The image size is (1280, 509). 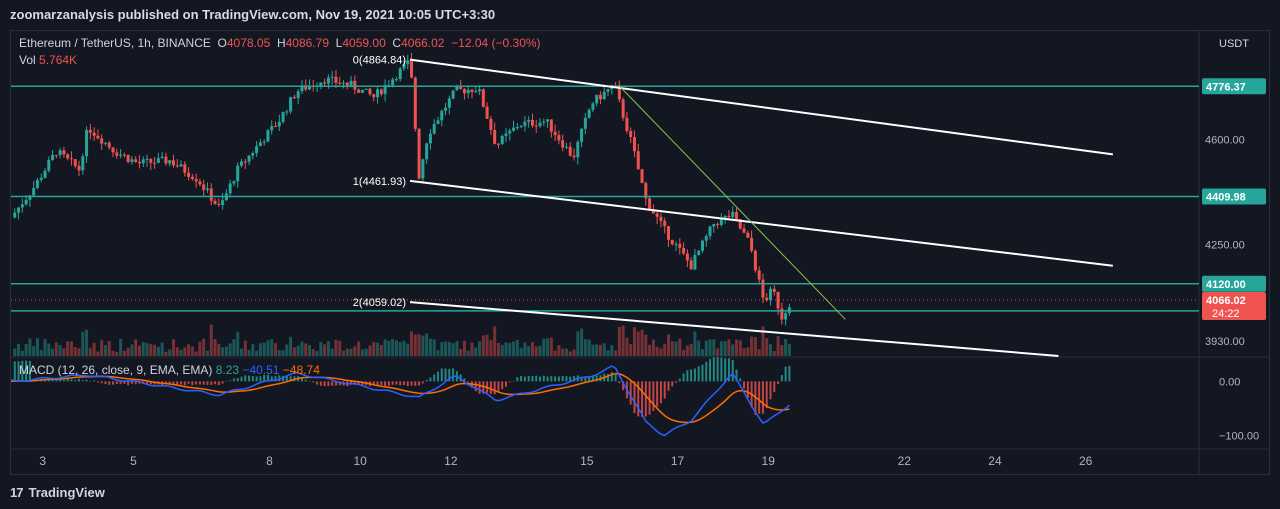 What do you see at coordinates (1239, 436) in the screenshot?
I see `macd-tick-label: −100.00` at bounding box center [1239, 436].